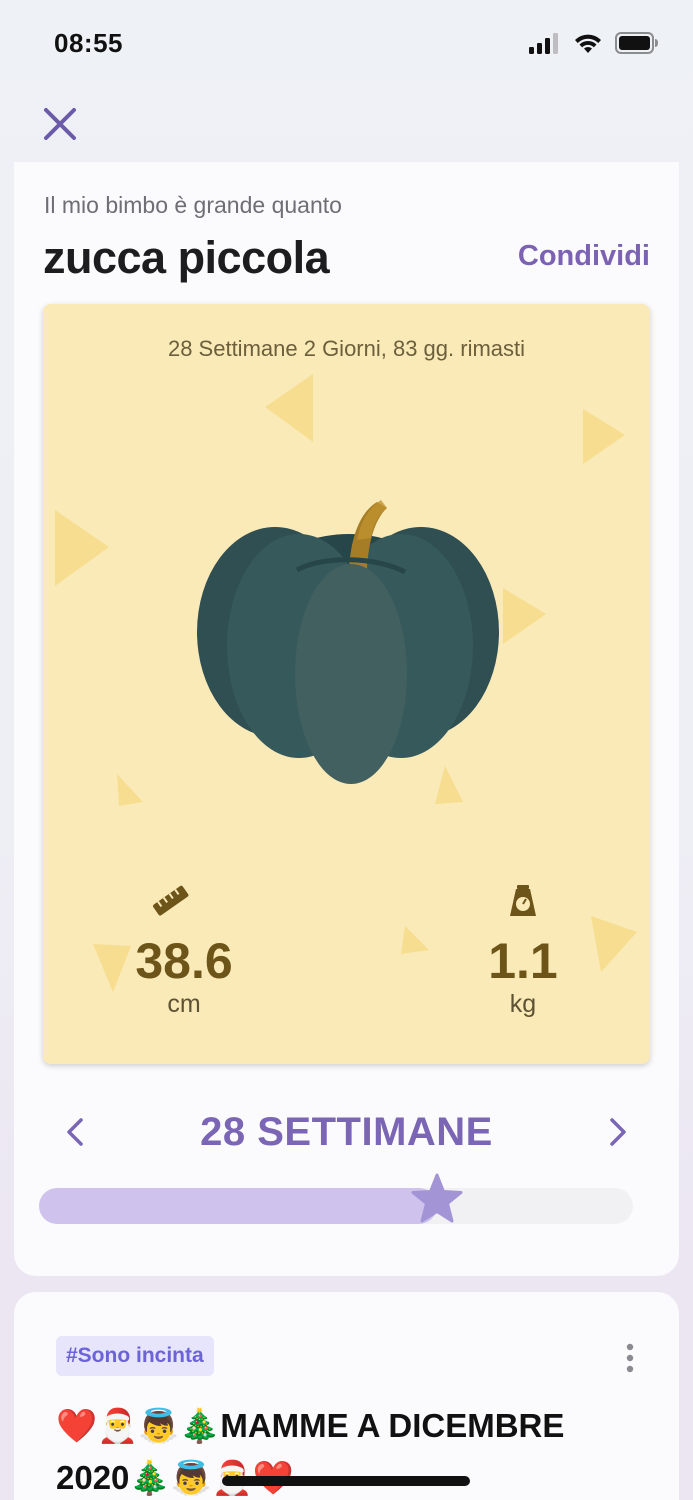 This screenshot has width=693, height=1500. I want to click on status-icons, so click(594, 43).